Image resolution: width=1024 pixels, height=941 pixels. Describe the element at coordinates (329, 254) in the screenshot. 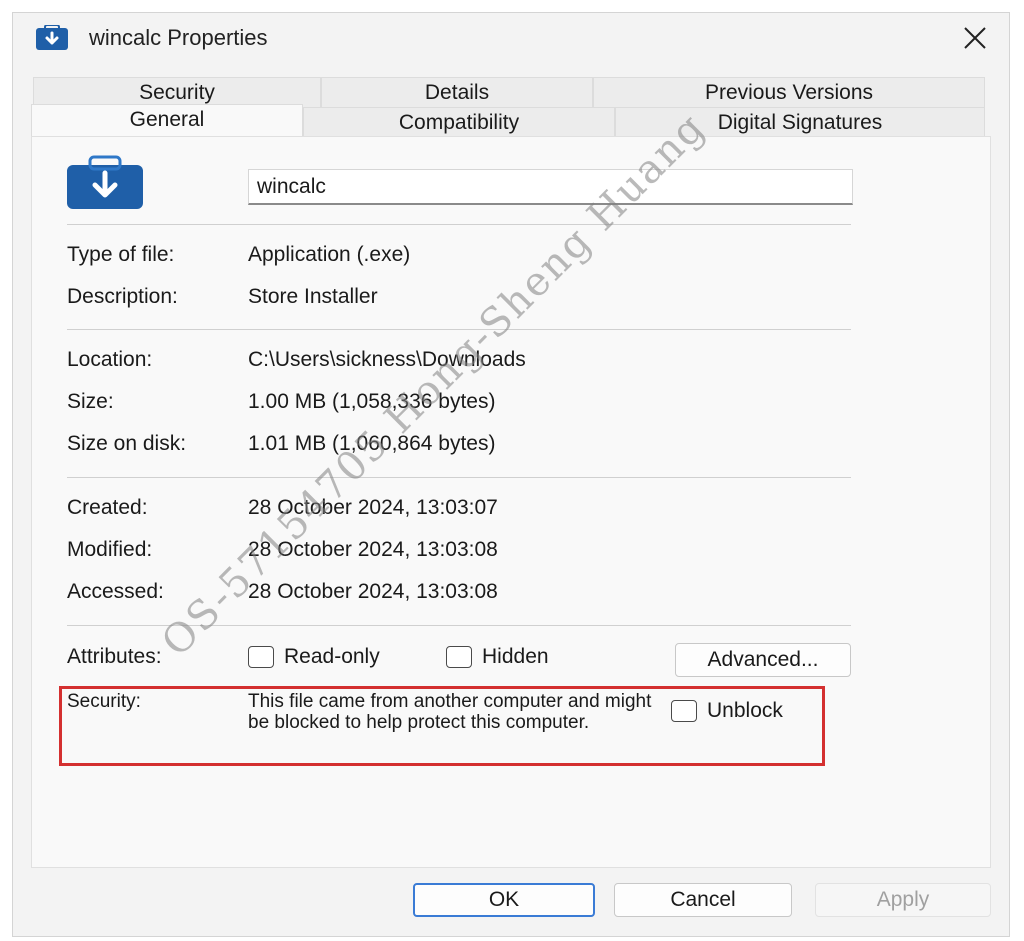

I see `type-value: Application (.exe)` at that location.